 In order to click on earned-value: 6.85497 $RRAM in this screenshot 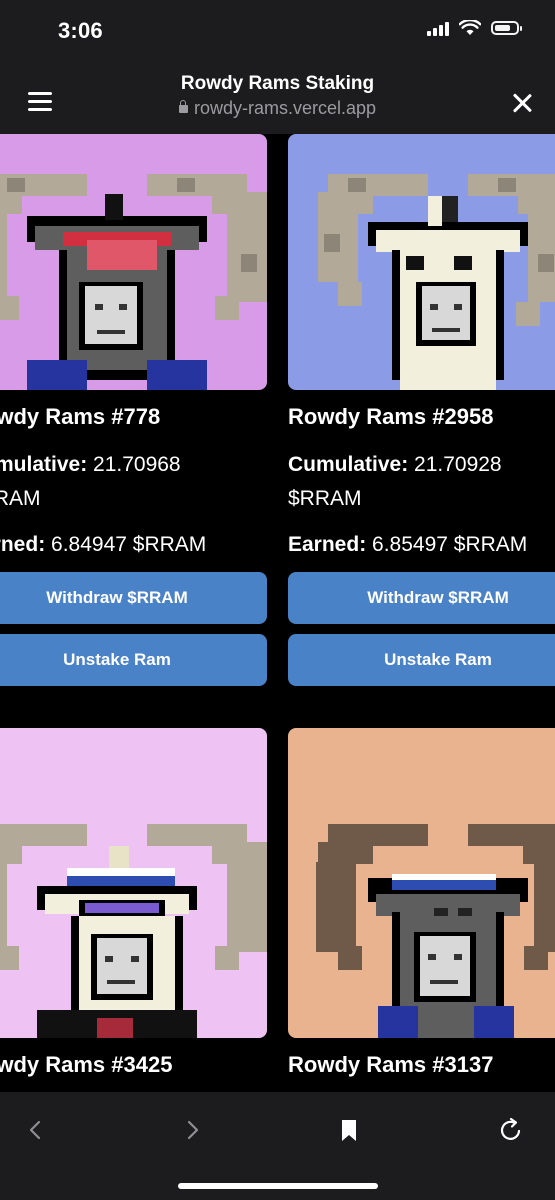, I will do `click(447, 544)`.